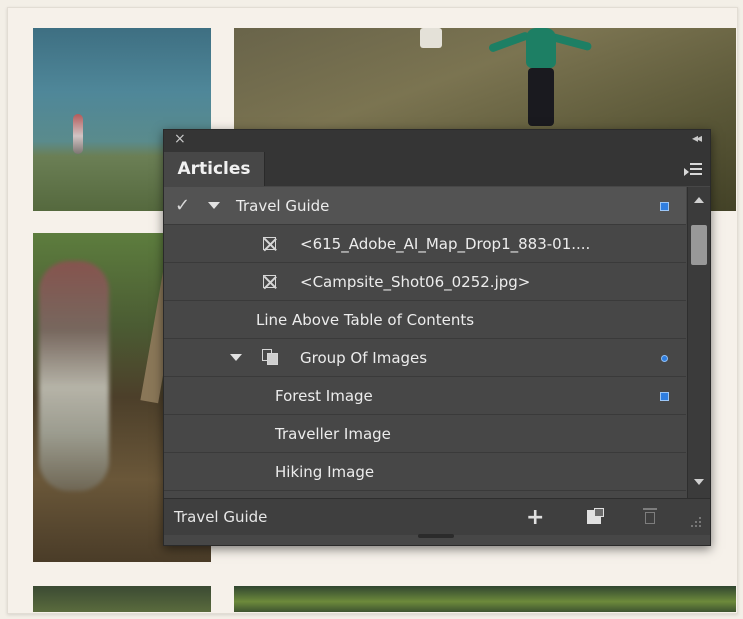 The image size is (743, 619). I want to click on item-label: Traveller Image, so click(333, 433).